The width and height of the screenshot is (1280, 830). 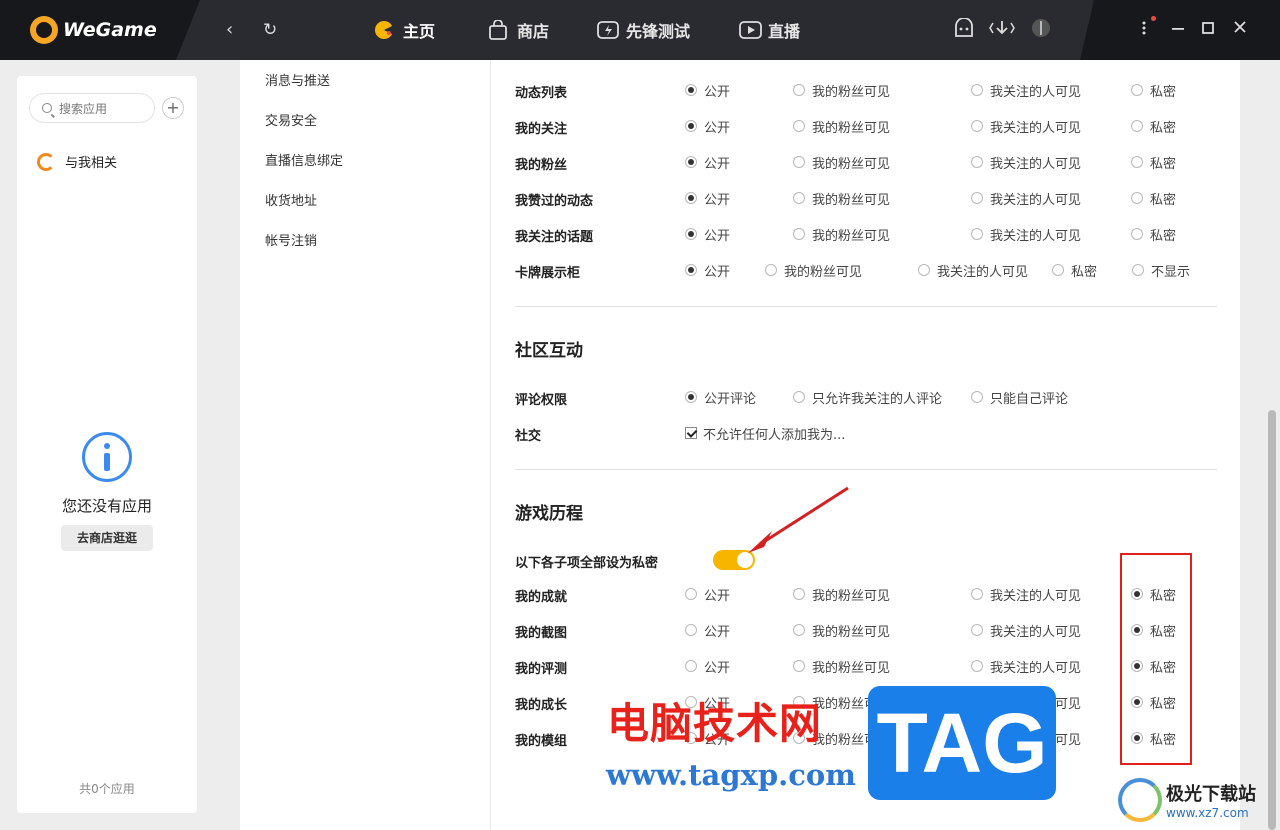 What do you see at coordinates (93, 30) in the screenshot?
I see `wegame-logo: WeGame` at bounding box center [93, 30].